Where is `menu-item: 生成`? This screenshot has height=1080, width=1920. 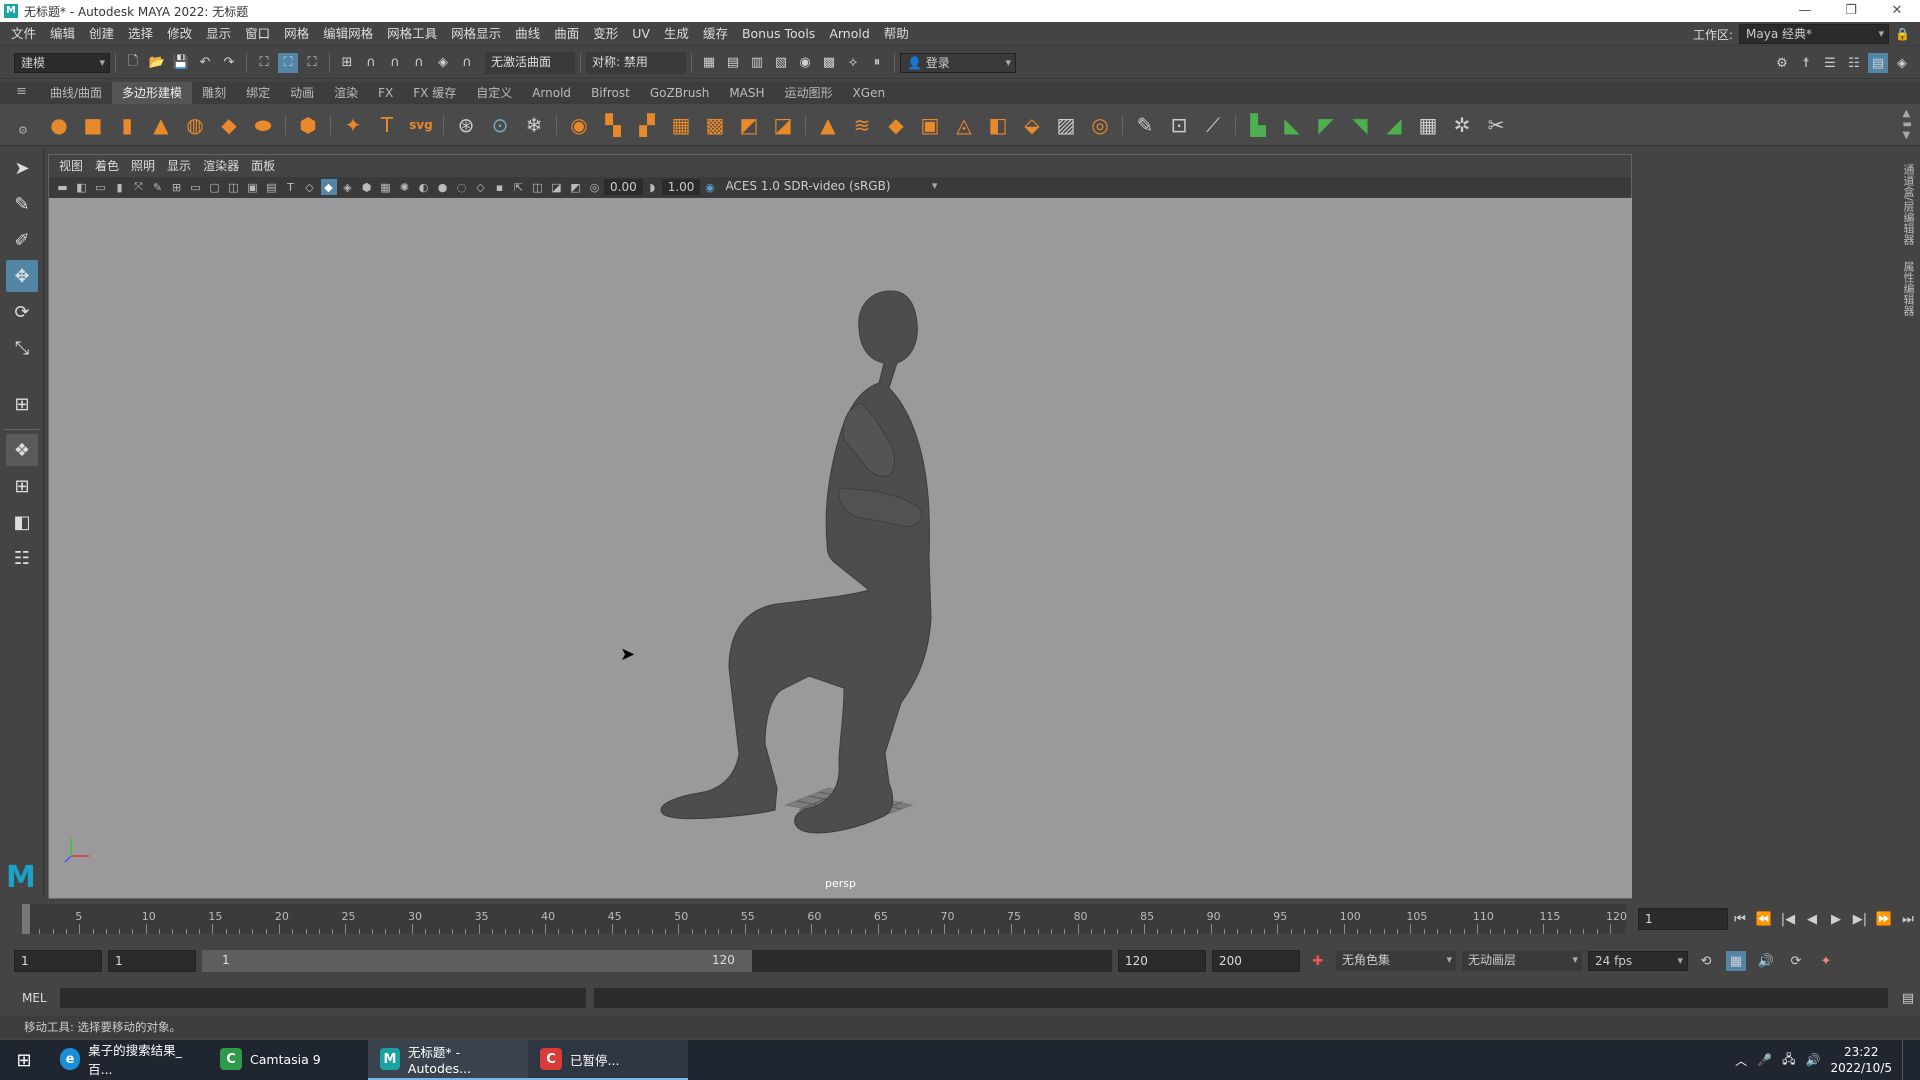
menu-item: 生成 is located at coordinates (676, 34).